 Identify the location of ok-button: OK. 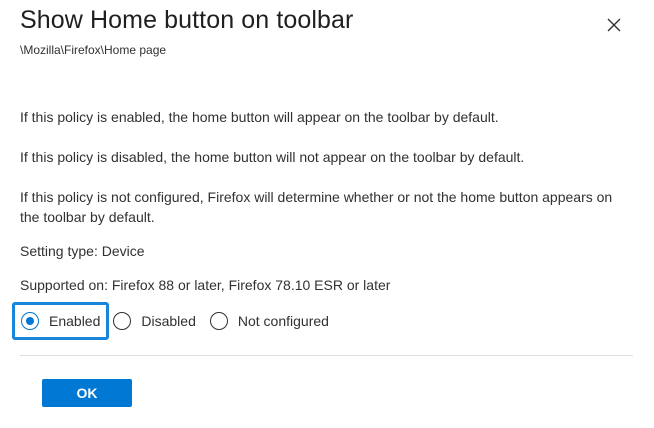
(87, 393).